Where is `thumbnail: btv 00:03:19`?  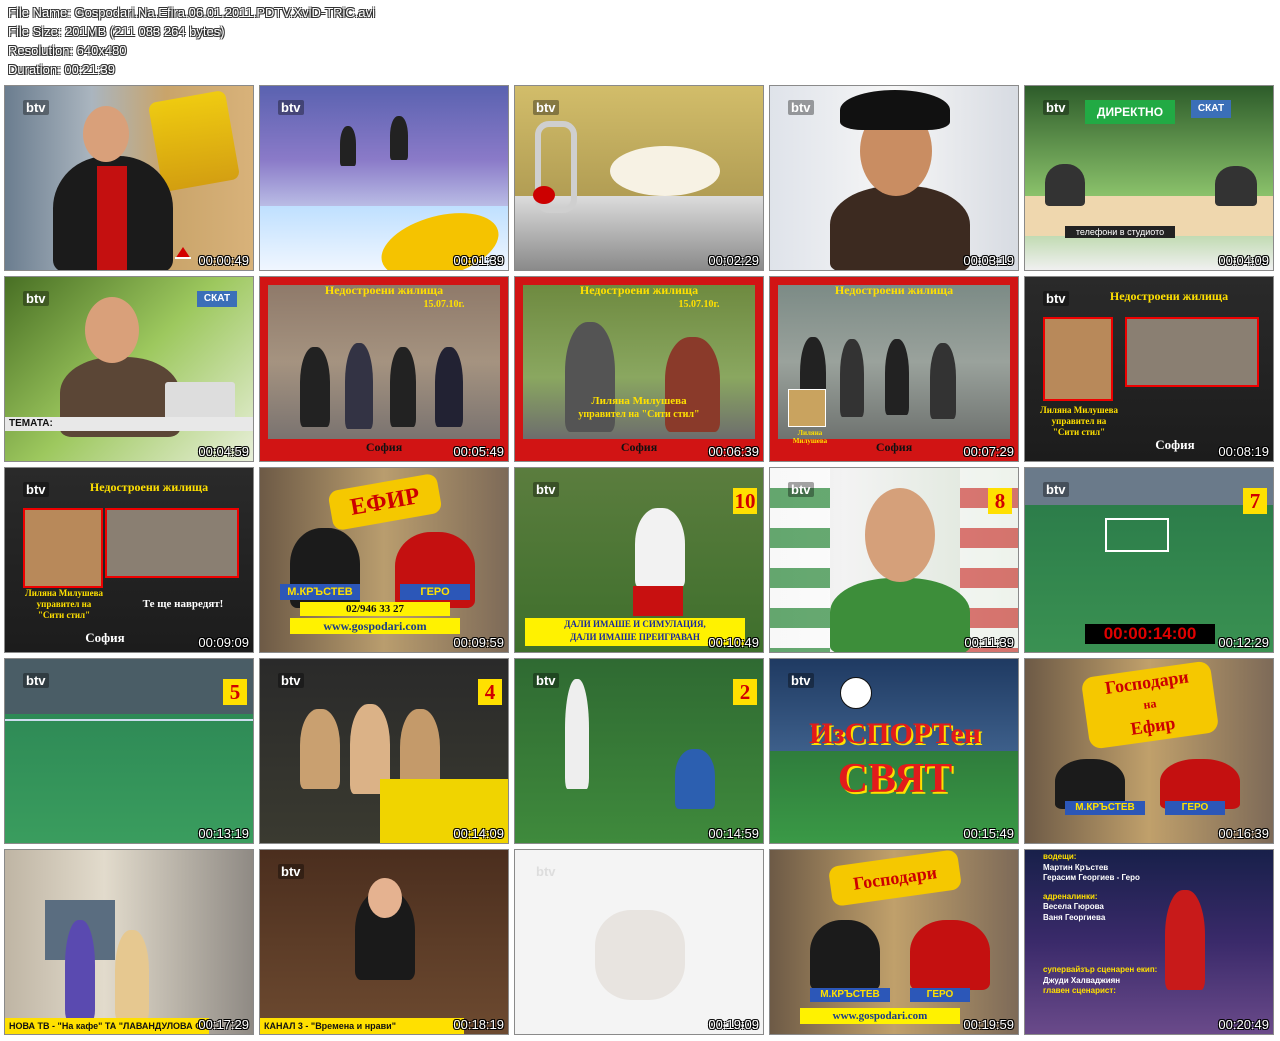
thumbnail: btv 00:03:19 is located at coordinates (894, 178).